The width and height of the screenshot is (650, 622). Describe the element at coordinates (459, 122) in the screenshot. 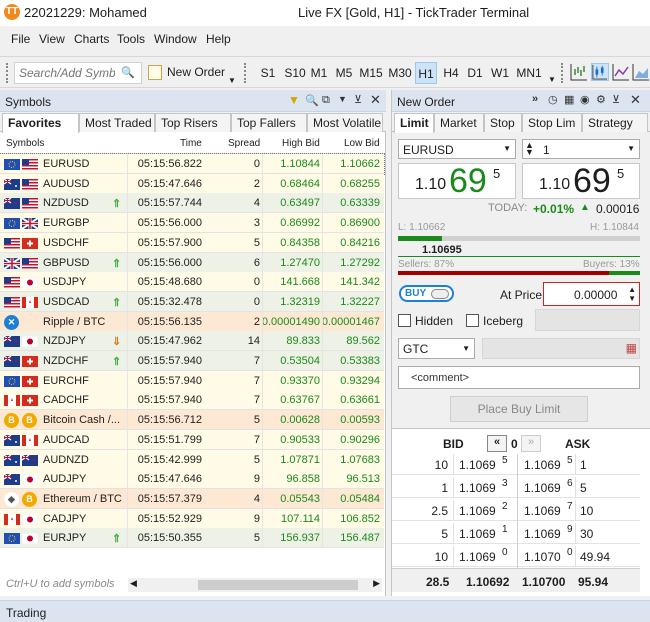

I see `tab-market: Market` at that location.